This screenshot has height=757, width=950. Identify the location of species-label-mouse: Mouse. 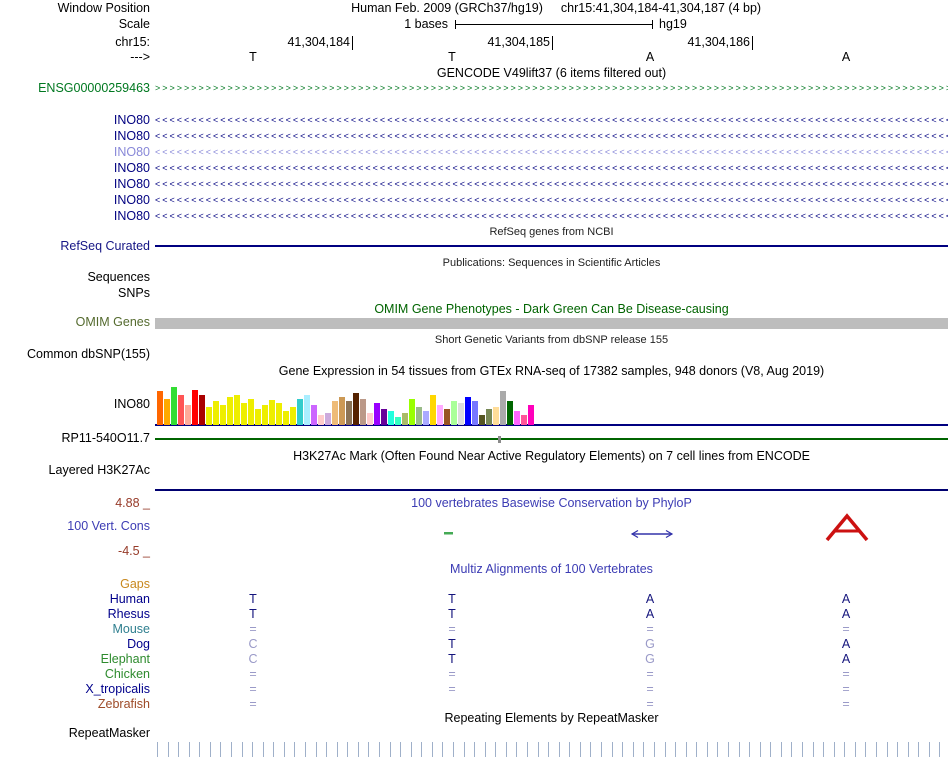
(75, 629).